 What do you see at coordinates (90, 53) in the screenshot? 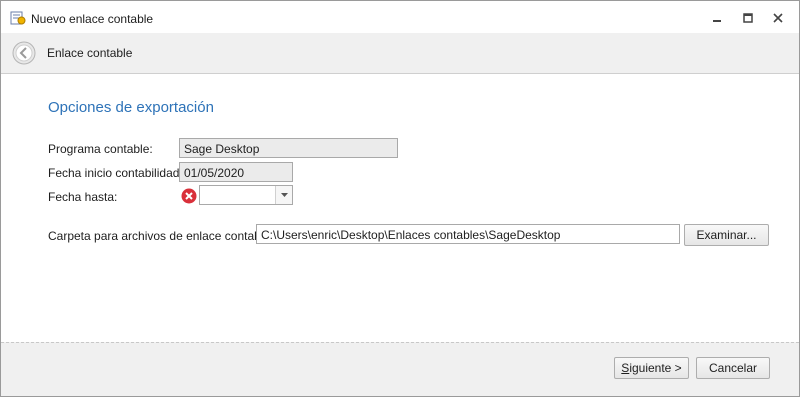
I see `header-title: Enlace contable` at bounding box center [90, 53].